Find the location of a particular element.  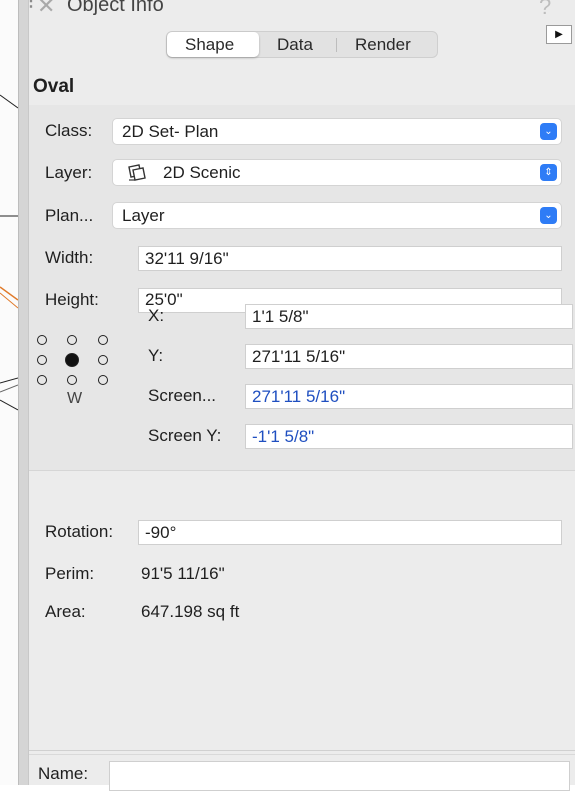

layer-stack-icon is located at coordinates (137, 175).